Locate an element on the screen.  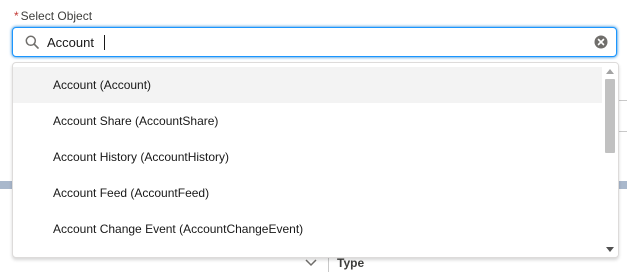
option-item: Account Feed (AccountFeed) is located at coordinates (307, 193).